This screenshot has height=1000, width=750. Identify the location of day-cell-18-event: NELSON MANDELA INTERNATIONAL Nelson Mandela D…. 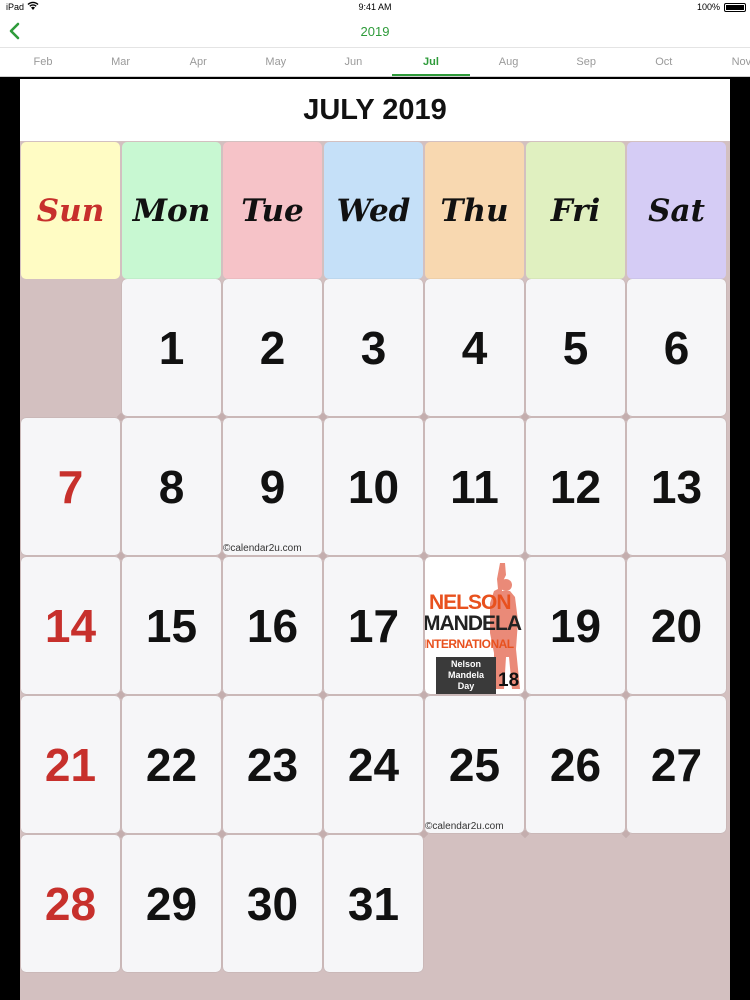
(474, 625).